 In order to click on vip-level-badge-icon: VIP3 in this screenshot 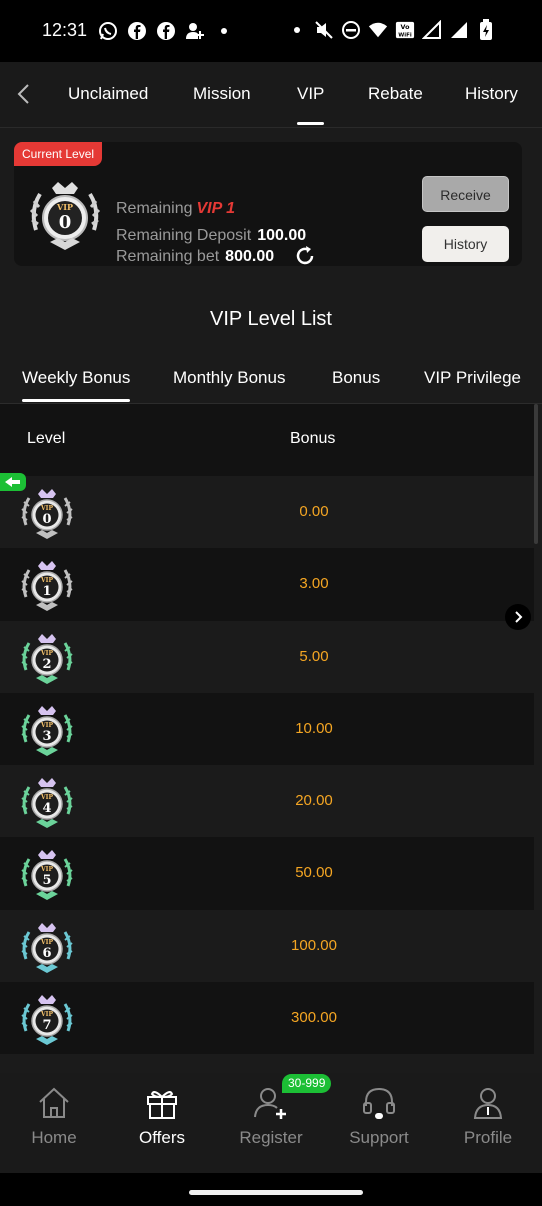, I will do `click(47, 730)`.